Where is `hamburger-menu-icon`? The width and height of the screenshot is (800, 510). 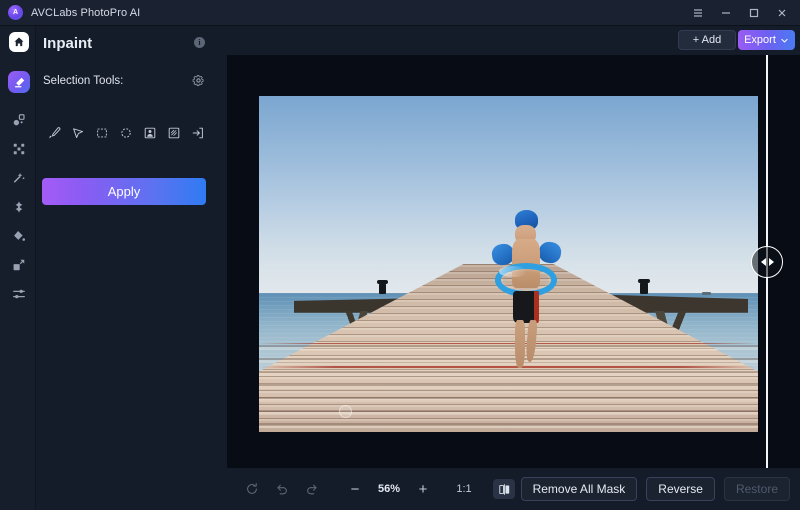
hamburger-menu-icon is located at coordinates (698, 13).